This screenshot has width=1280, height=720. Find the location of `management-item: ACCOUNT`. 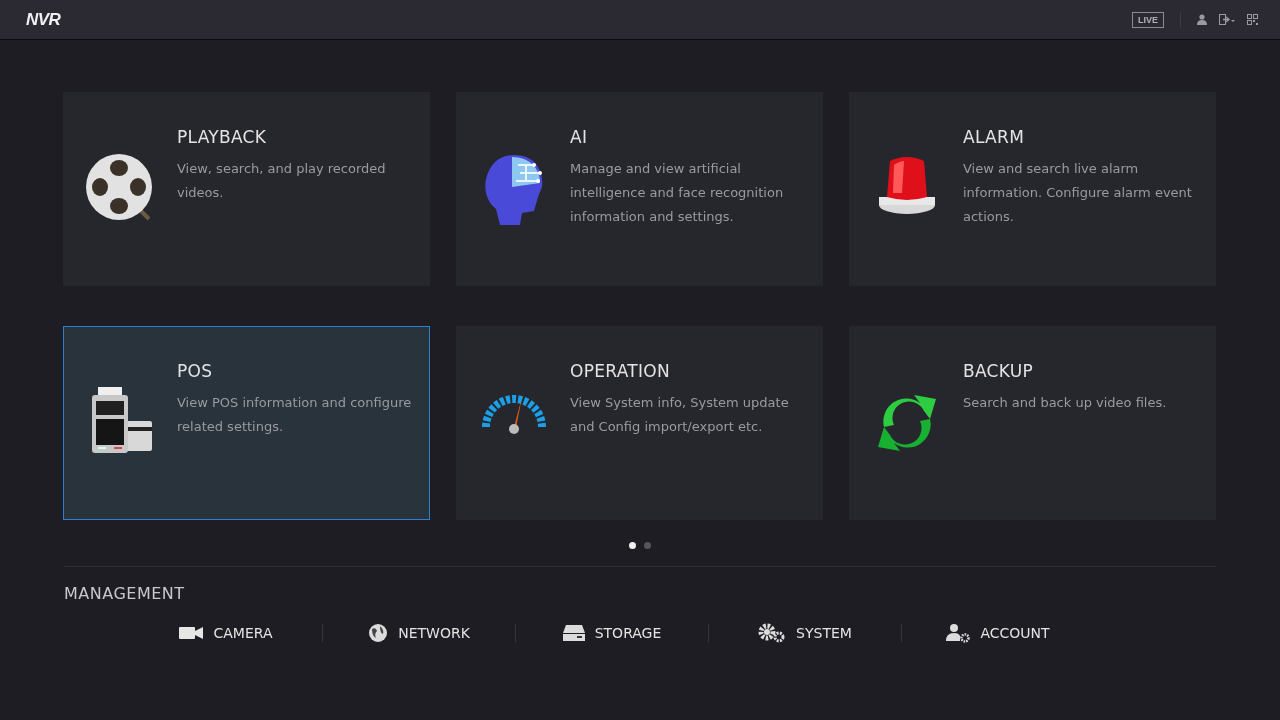

management-item: ACCOUNT is located at coordinates (998, 633).